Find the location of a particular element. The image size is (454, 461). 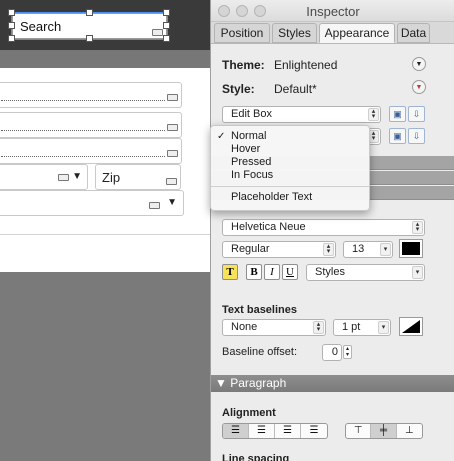

inspector-titlebar: Inspector is located at coordinates (332, 11).